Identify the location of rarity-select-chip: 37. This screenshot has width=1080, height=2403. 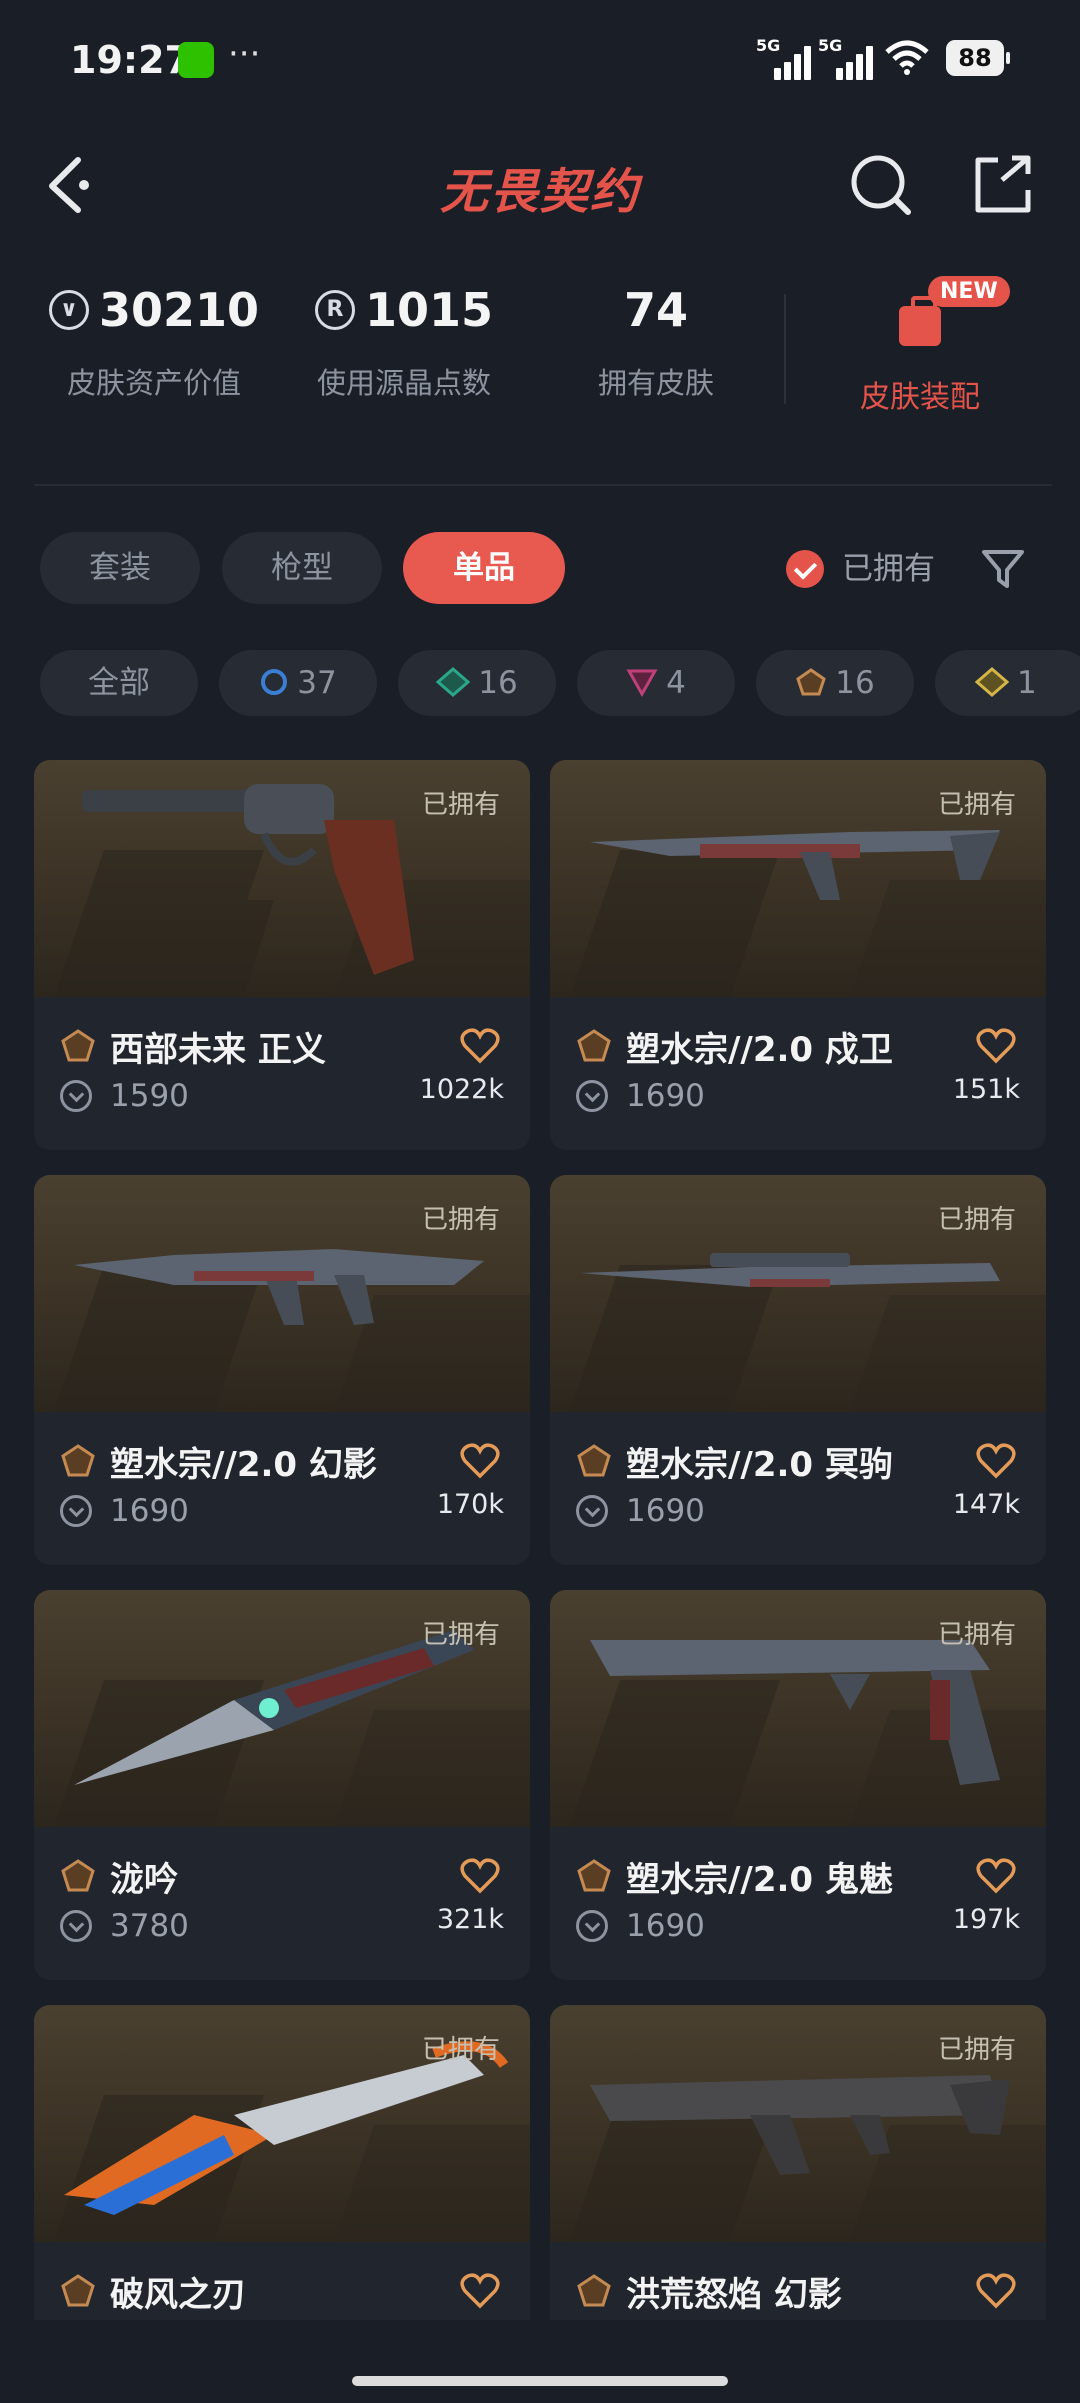
(298, 683).